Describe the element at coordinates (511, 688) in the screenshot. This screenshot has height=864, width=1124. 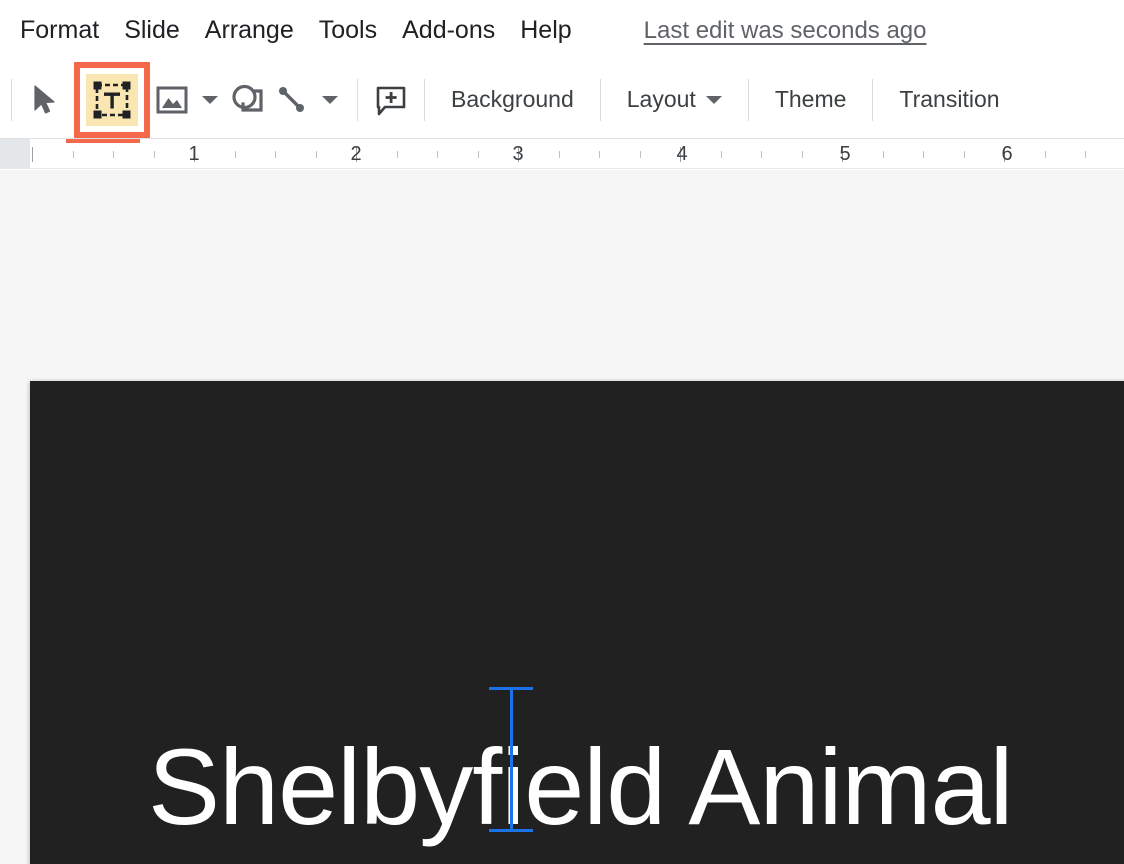
I see `snap-guide-top-tick` at that location.